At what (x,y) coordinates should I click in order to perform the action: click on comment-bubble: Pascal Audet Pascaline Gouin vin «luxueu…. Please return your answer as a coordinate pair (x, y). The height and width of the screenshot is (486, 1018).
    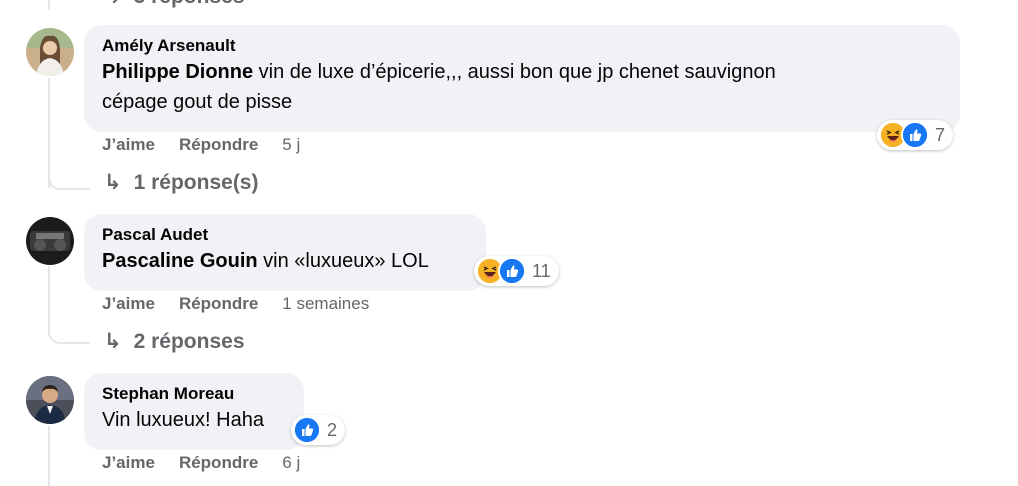
    Looking at the image, I should click on (285, 252).